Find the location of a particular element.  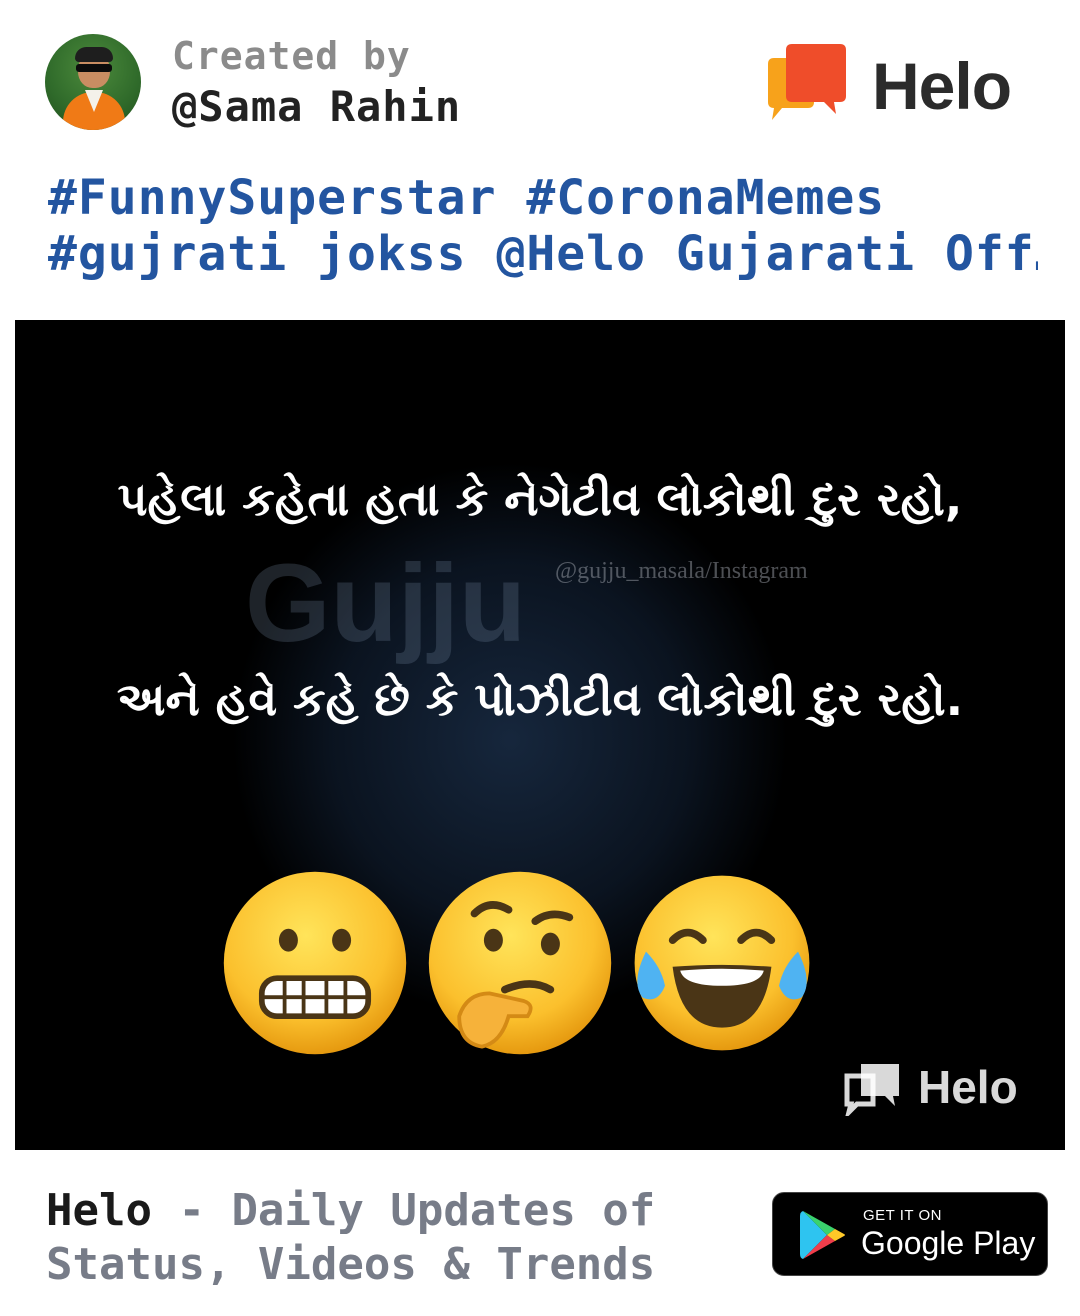

helo-logo-icon is located at coordinates (807, 82).